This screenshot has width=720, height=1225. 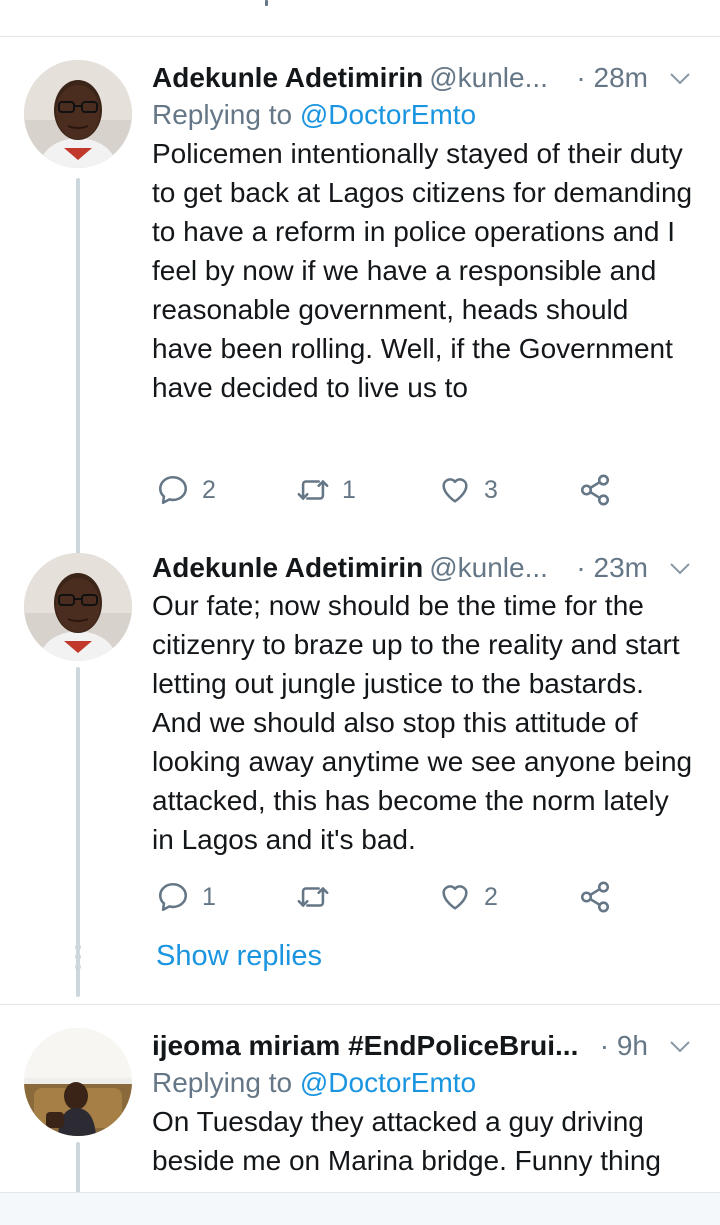 I want to click on like-button: 3, so click(x=468, y=490).